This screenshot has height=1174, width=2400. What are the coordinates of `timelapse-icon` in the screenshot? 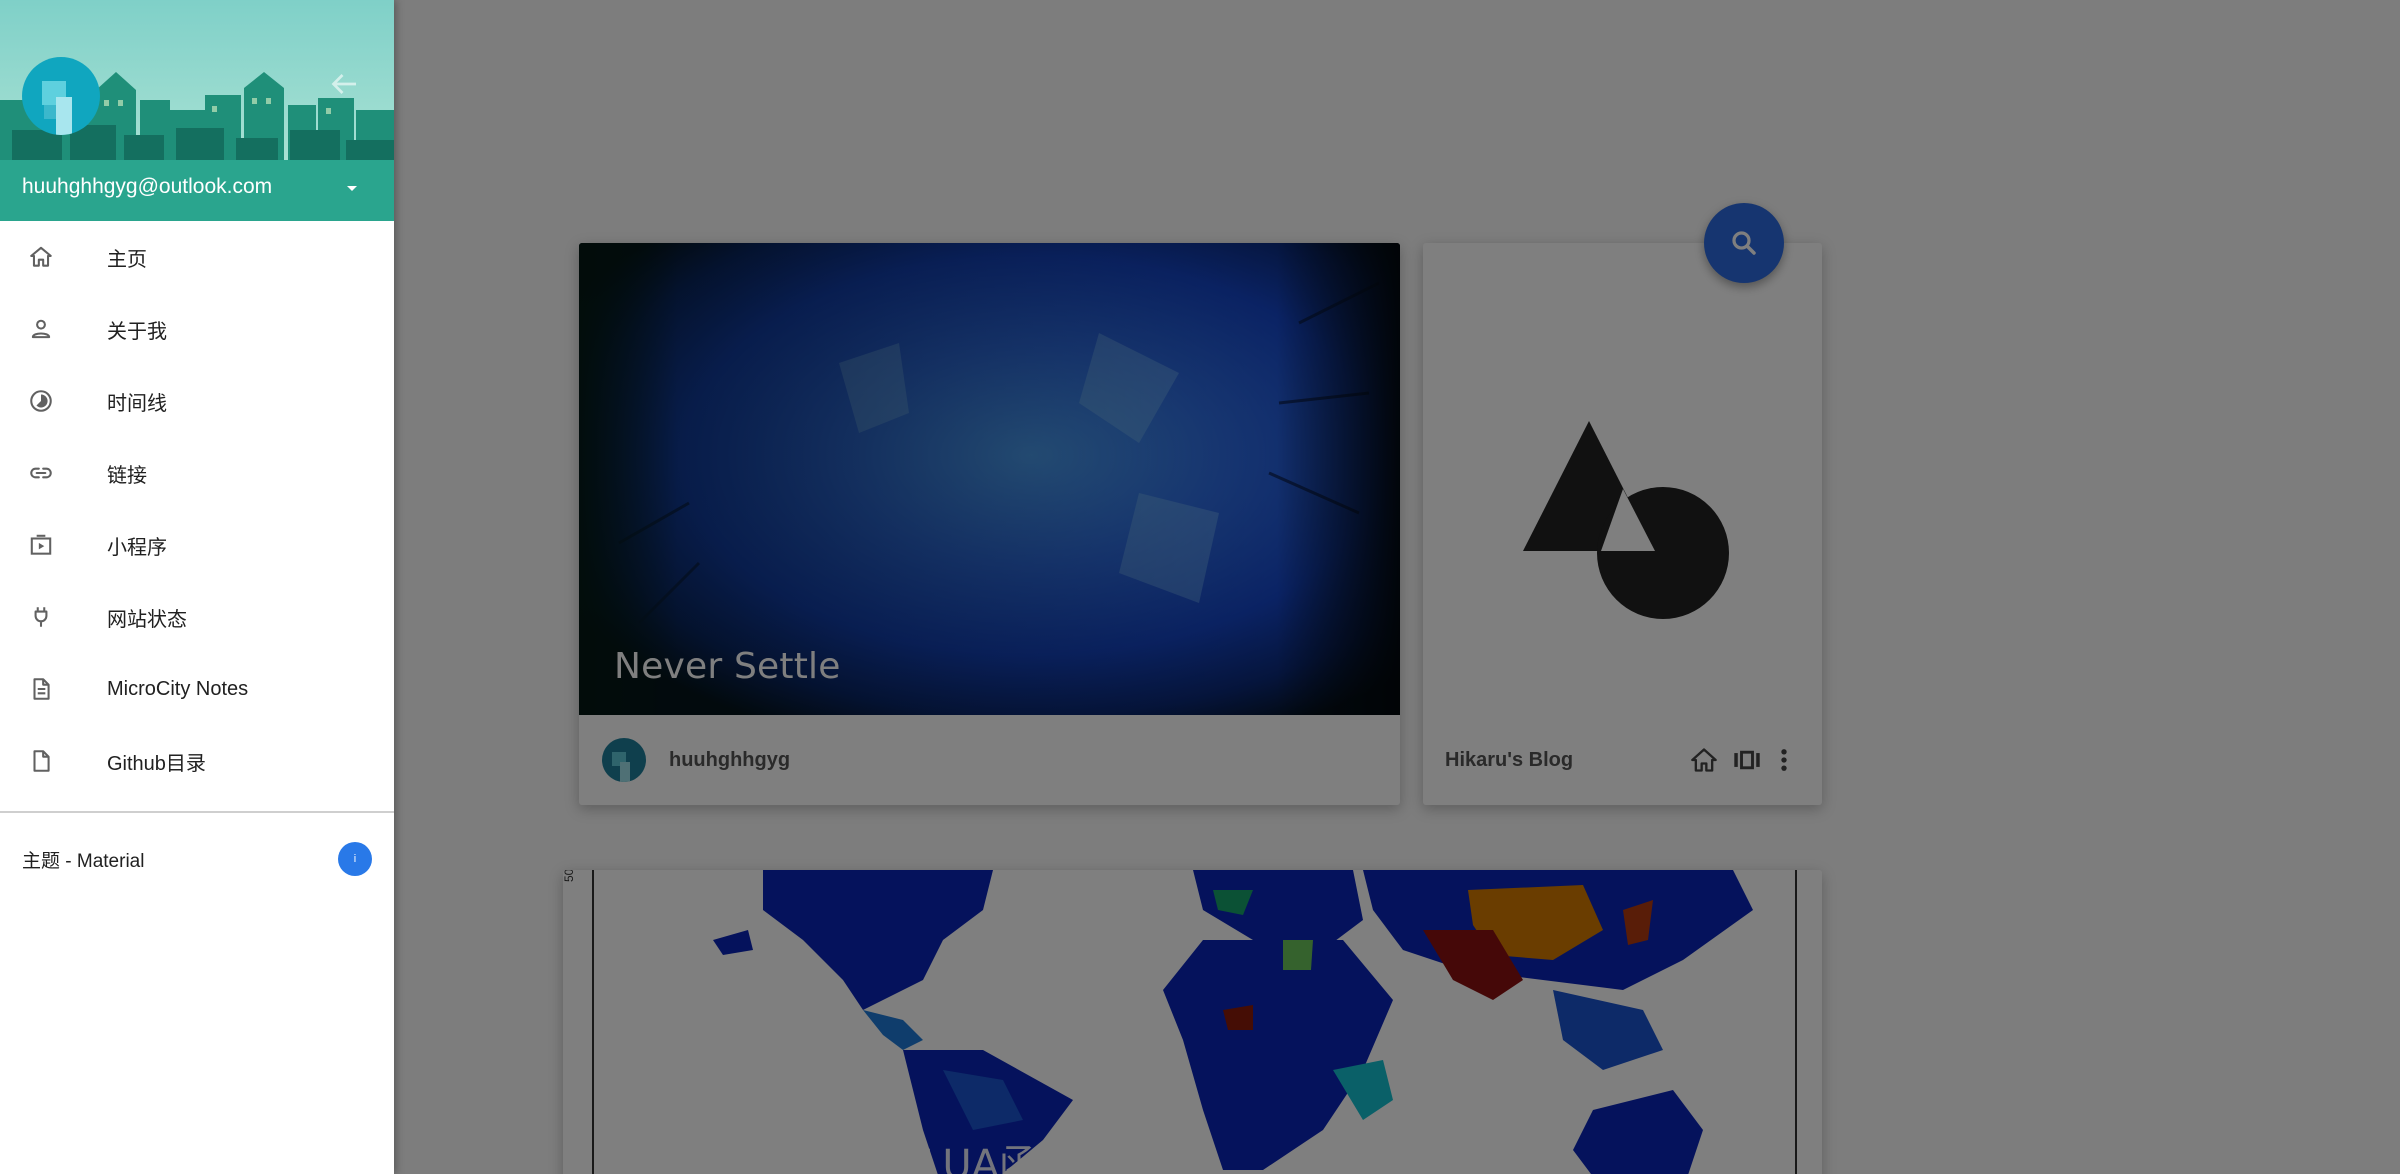 It's located at (41, 401).